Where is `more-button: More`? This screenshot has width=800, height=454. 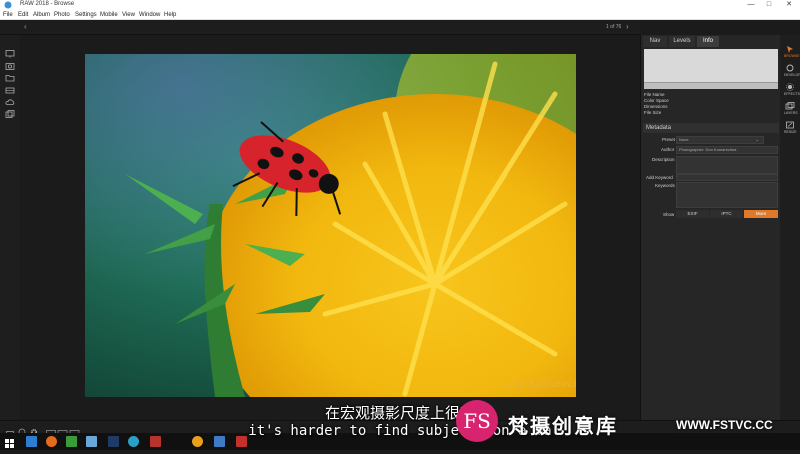
more-button: More is located at coordinates (761, 214).